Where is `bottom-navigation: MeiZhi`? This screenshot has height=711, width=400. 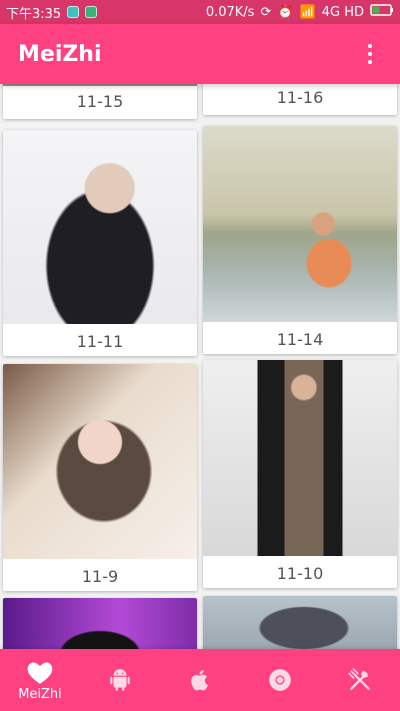 bottom-navigation: MeiZhi is located at coordinates (200, 680).